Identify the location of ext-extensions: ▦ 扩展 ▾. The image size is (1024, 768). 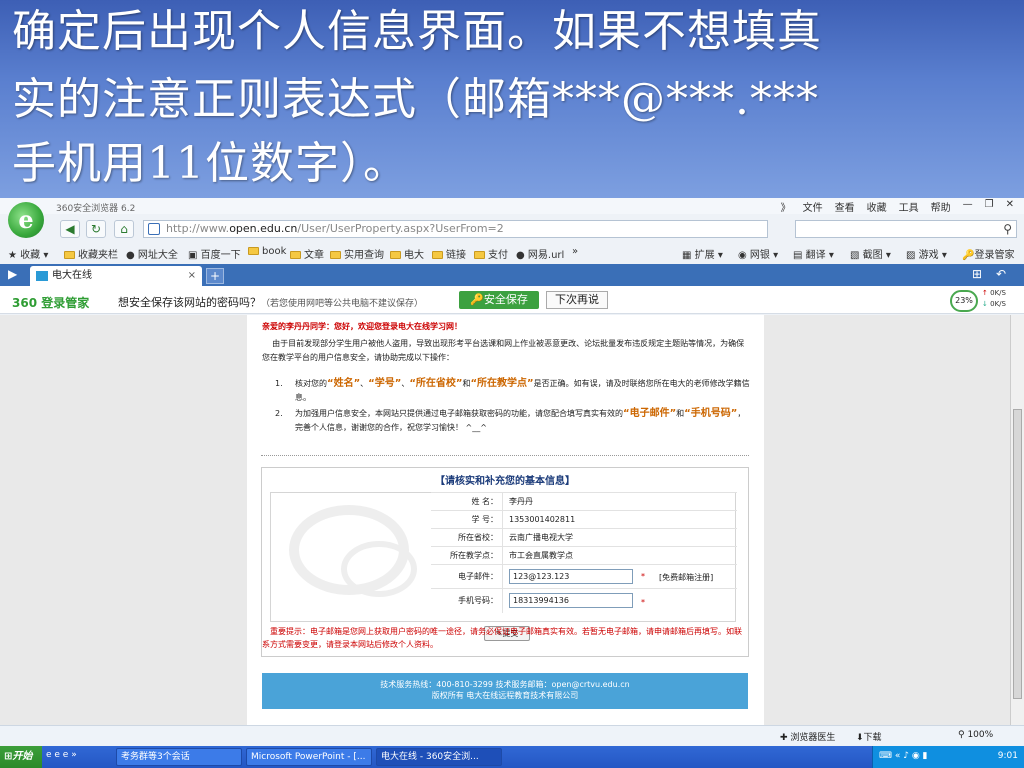
(702, 253).